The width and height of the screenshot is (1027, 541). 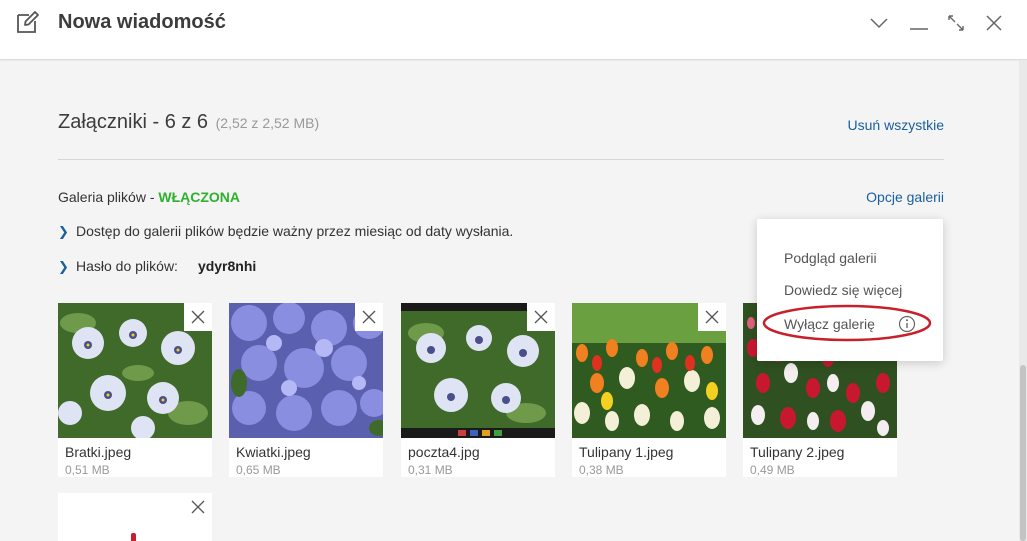 I want to click on gallery-status: WŁĄCZONA, so click(x=199, y=197).